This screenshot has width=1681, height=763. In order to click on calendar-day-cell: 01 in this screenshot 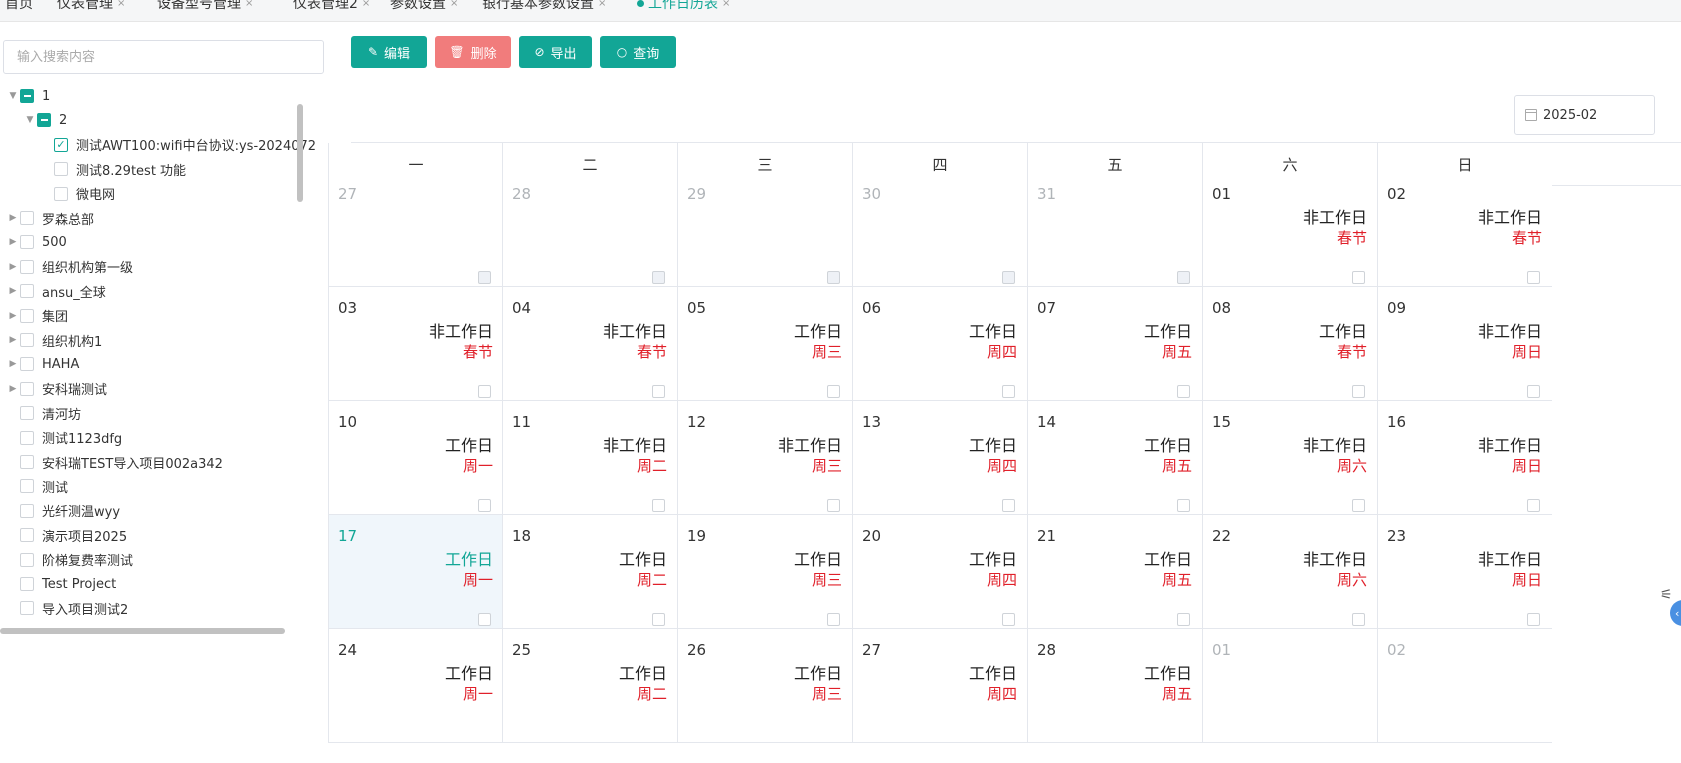, I will do `click(1289, 686)`.